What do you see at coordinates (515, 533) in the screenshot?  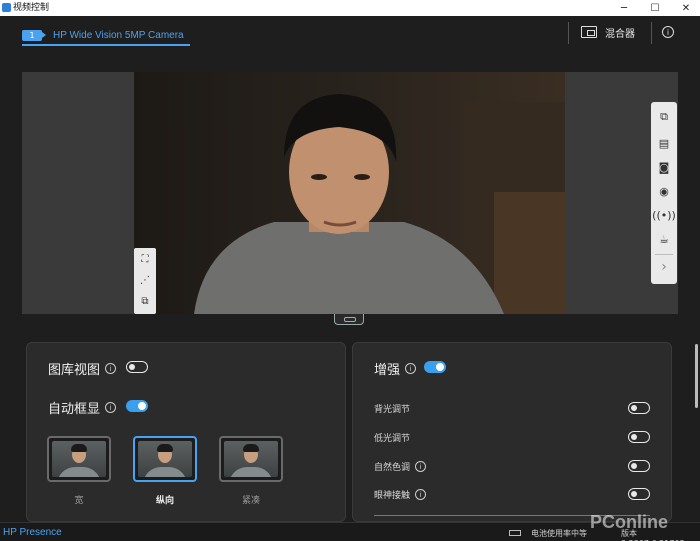 I see `battery-icon` at bounding box center [515, 533].